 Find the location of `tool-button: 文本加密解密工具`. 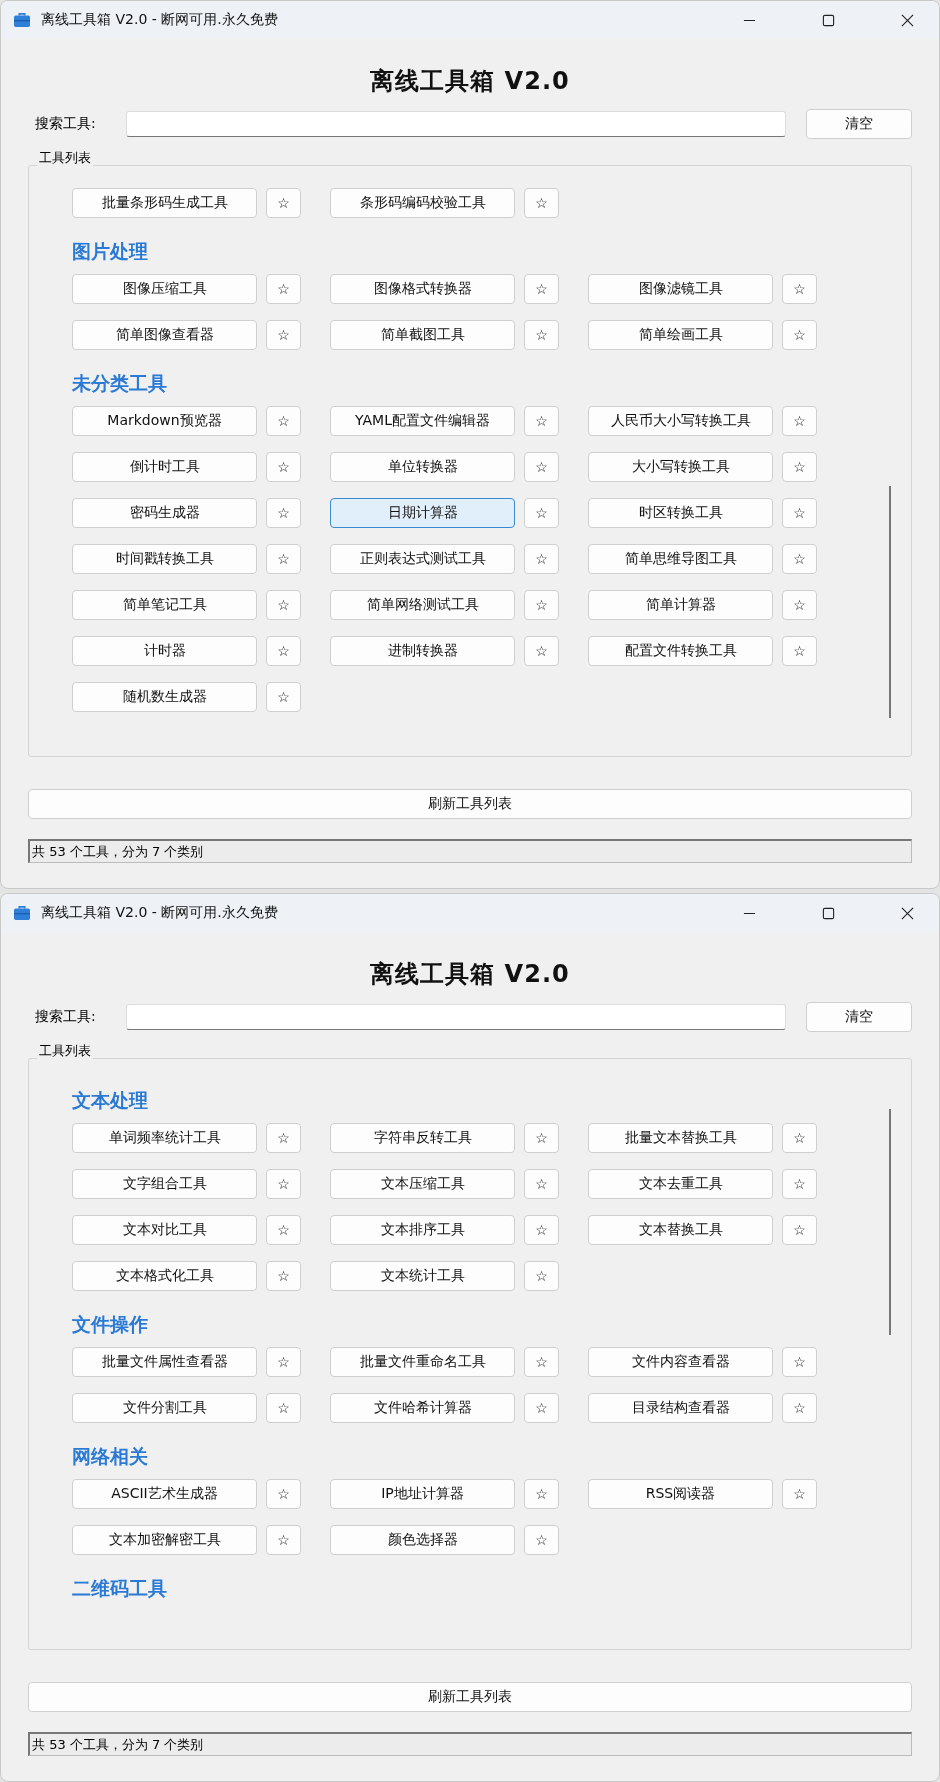

tool-button: 文本加密解密工具 is located at coordinates (164, 1540).